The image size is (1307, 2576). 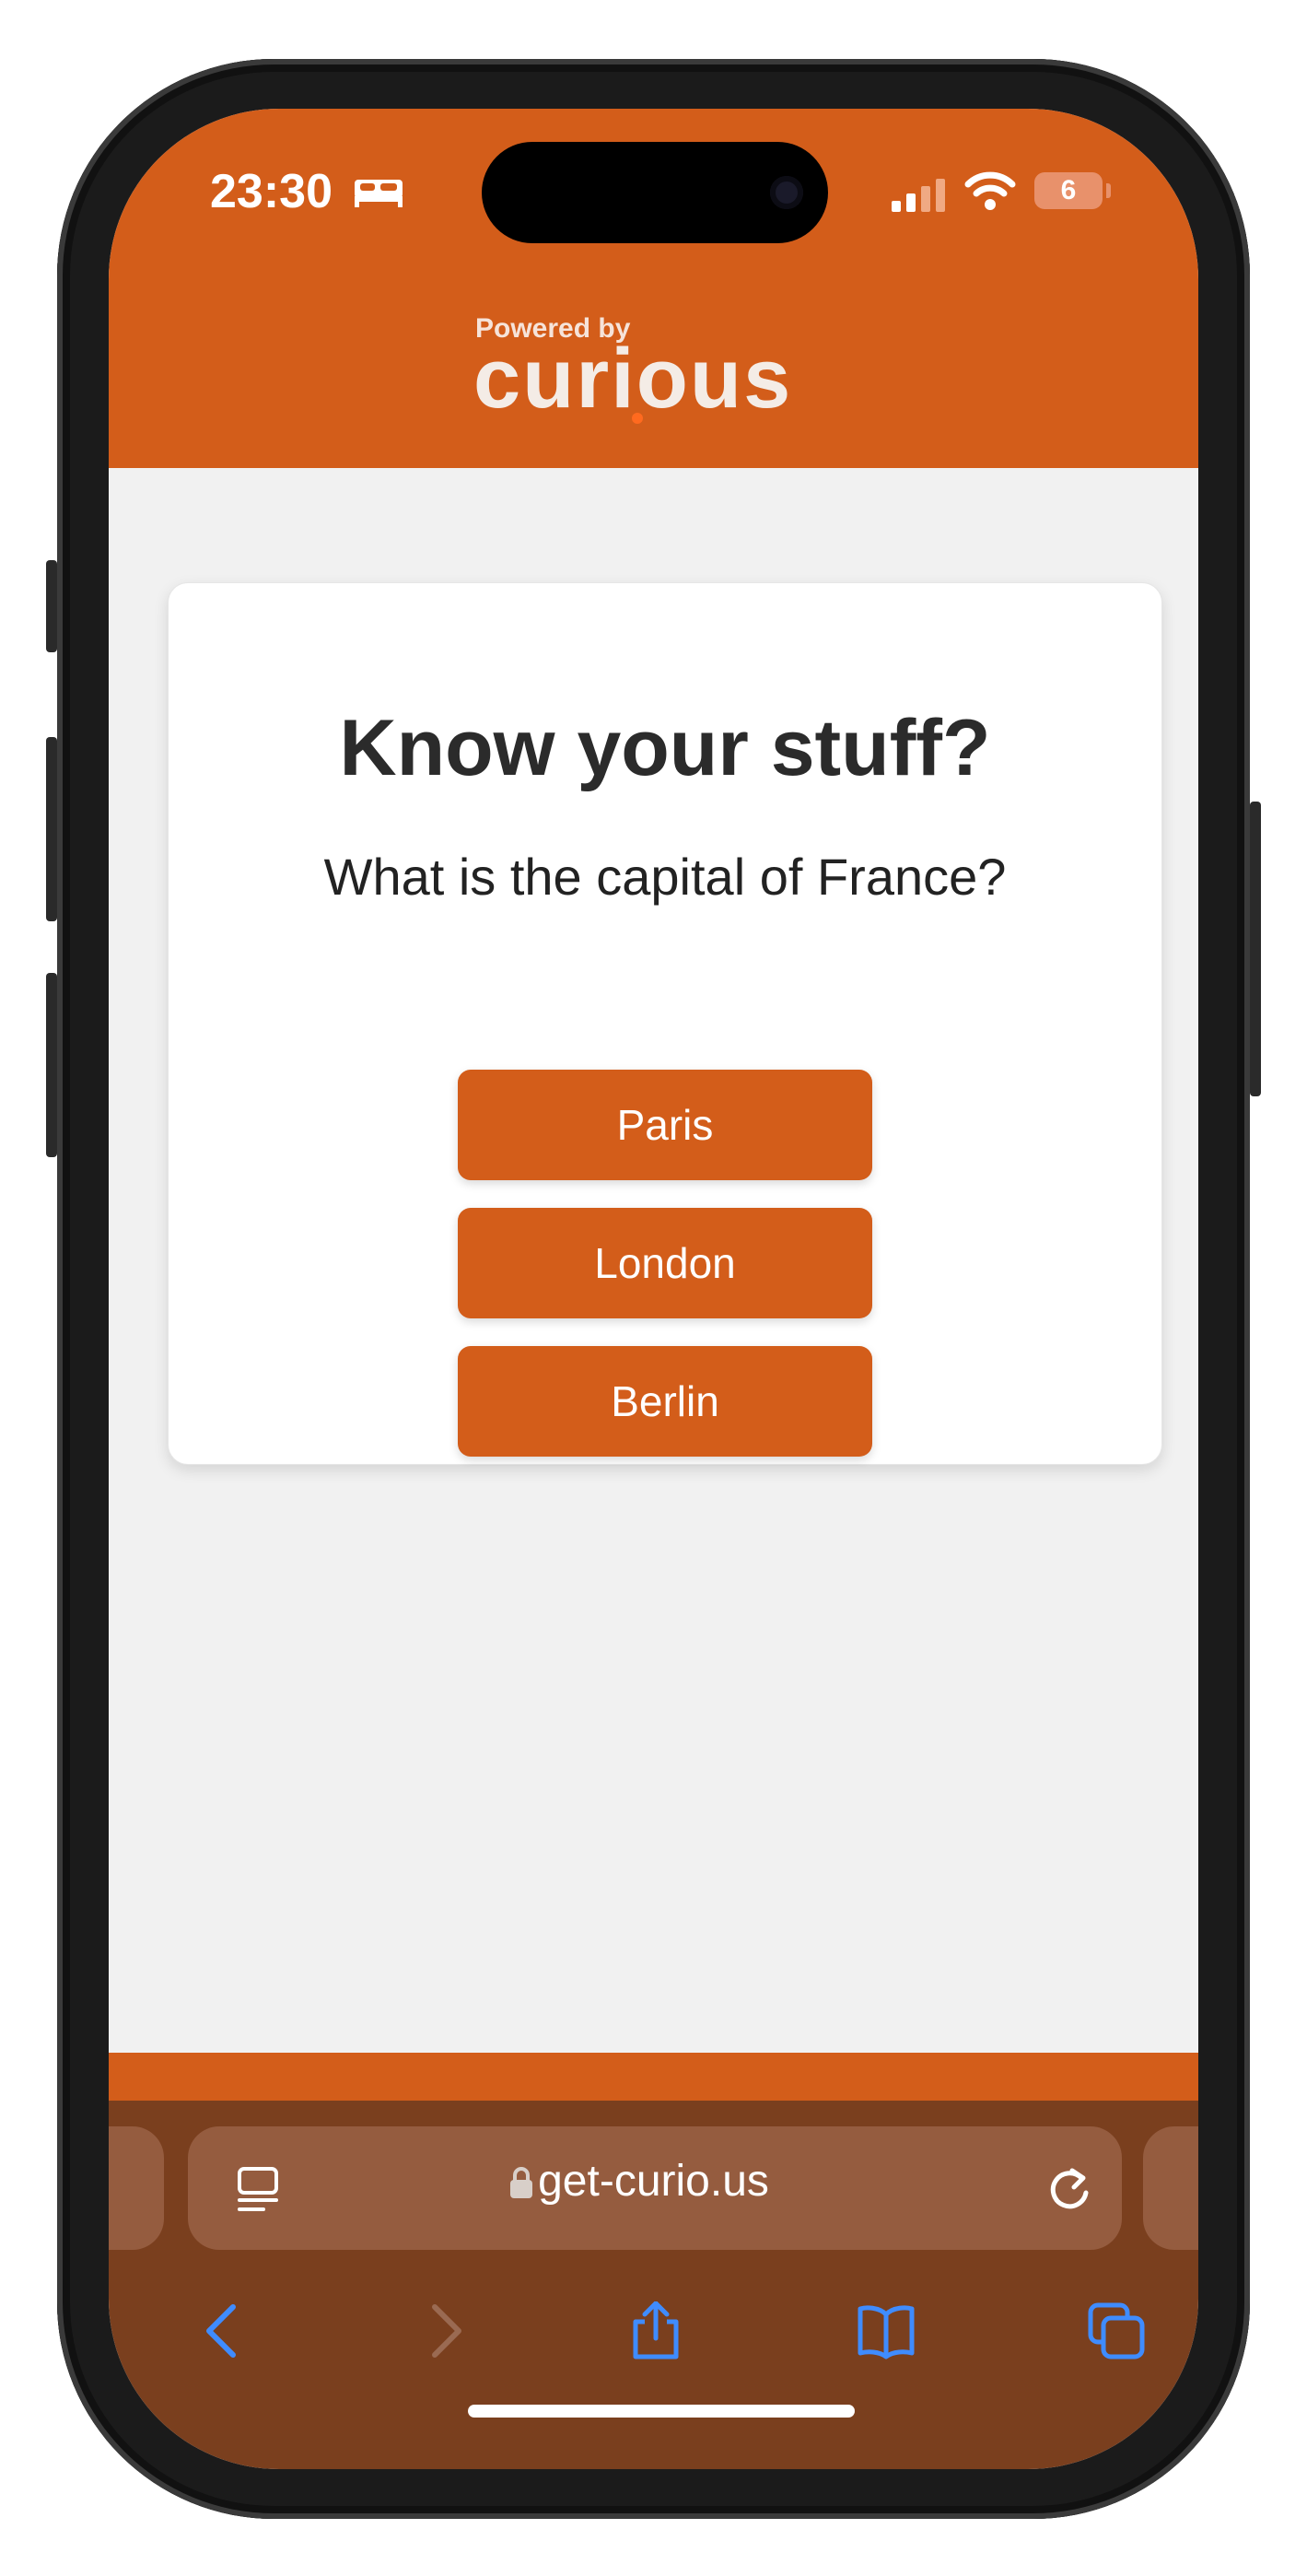 I want to click on action-button, so click(x=52, y=606).